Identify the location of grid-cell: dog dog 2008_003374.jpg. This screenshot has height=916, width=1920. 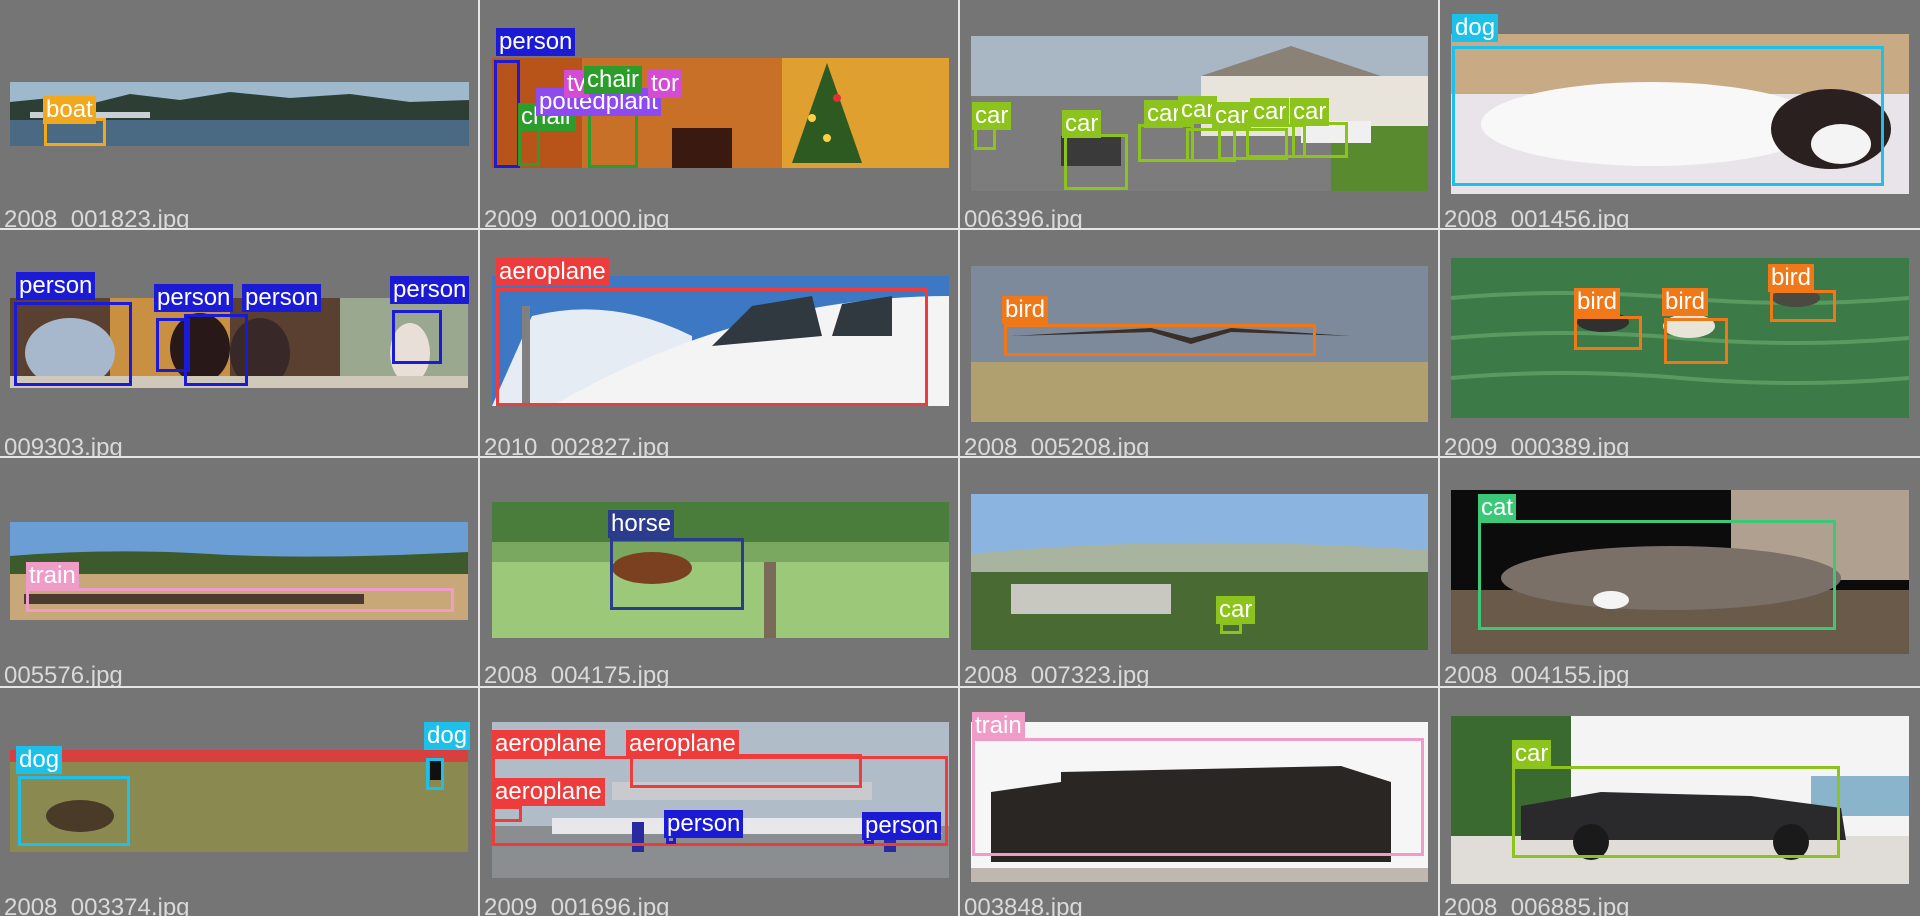
(239, 802).